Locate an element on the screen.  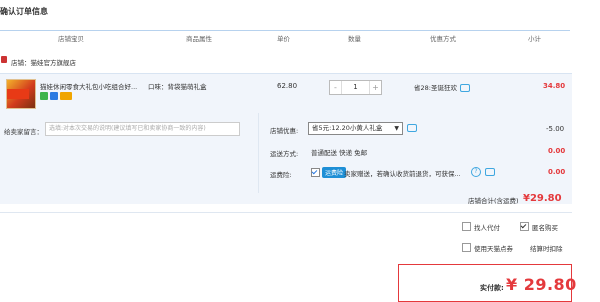
insurance-amount: 0.00 is located at coordinates (557, 172).